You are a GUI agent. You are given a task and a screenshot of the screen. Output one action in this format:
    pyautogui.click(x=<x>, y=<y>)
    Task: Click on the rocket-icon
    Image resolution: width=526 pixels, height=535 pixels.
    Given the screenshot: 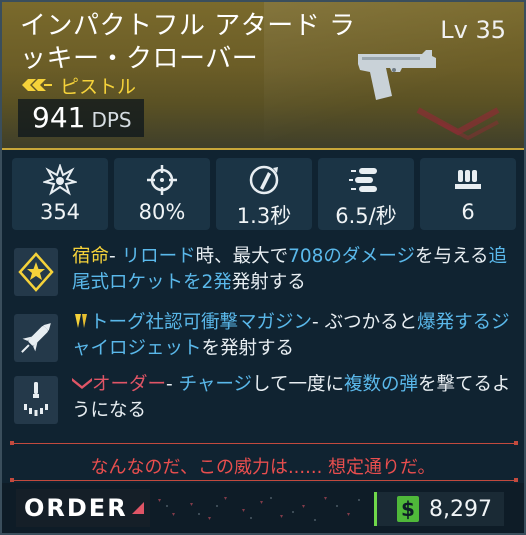 What is the action you would take?
    pyautogui.click(x=36, y=338)
    